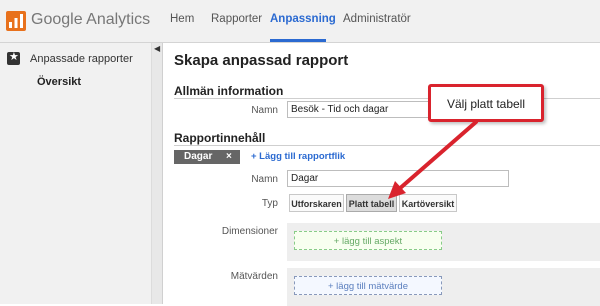 The height and width of the screenshot is (306, 600). What do you see at coordinates (13, 58) in the screenshot?
I see `star-icon: ★` at bounding box center [13, 58].